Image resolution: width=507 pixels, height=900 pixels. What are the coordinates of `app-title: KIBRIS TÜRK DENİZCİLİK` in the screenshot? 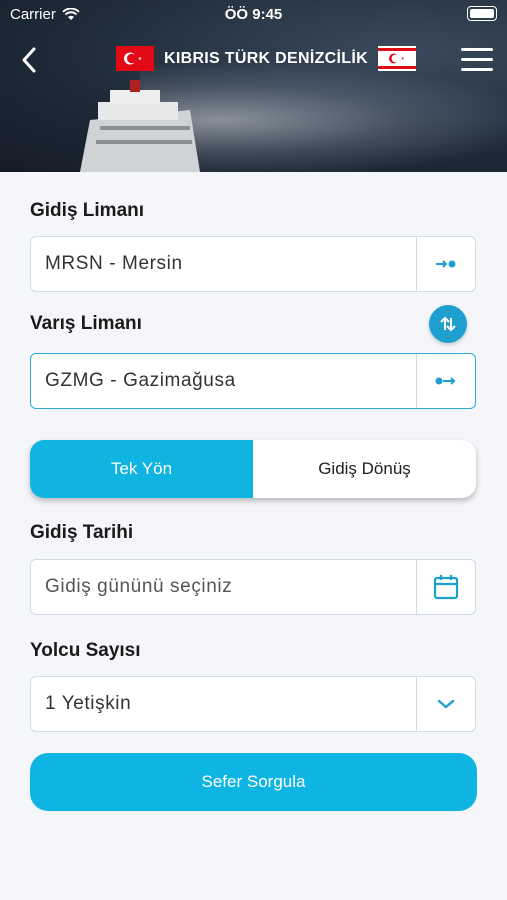 It's located at (266, 58).